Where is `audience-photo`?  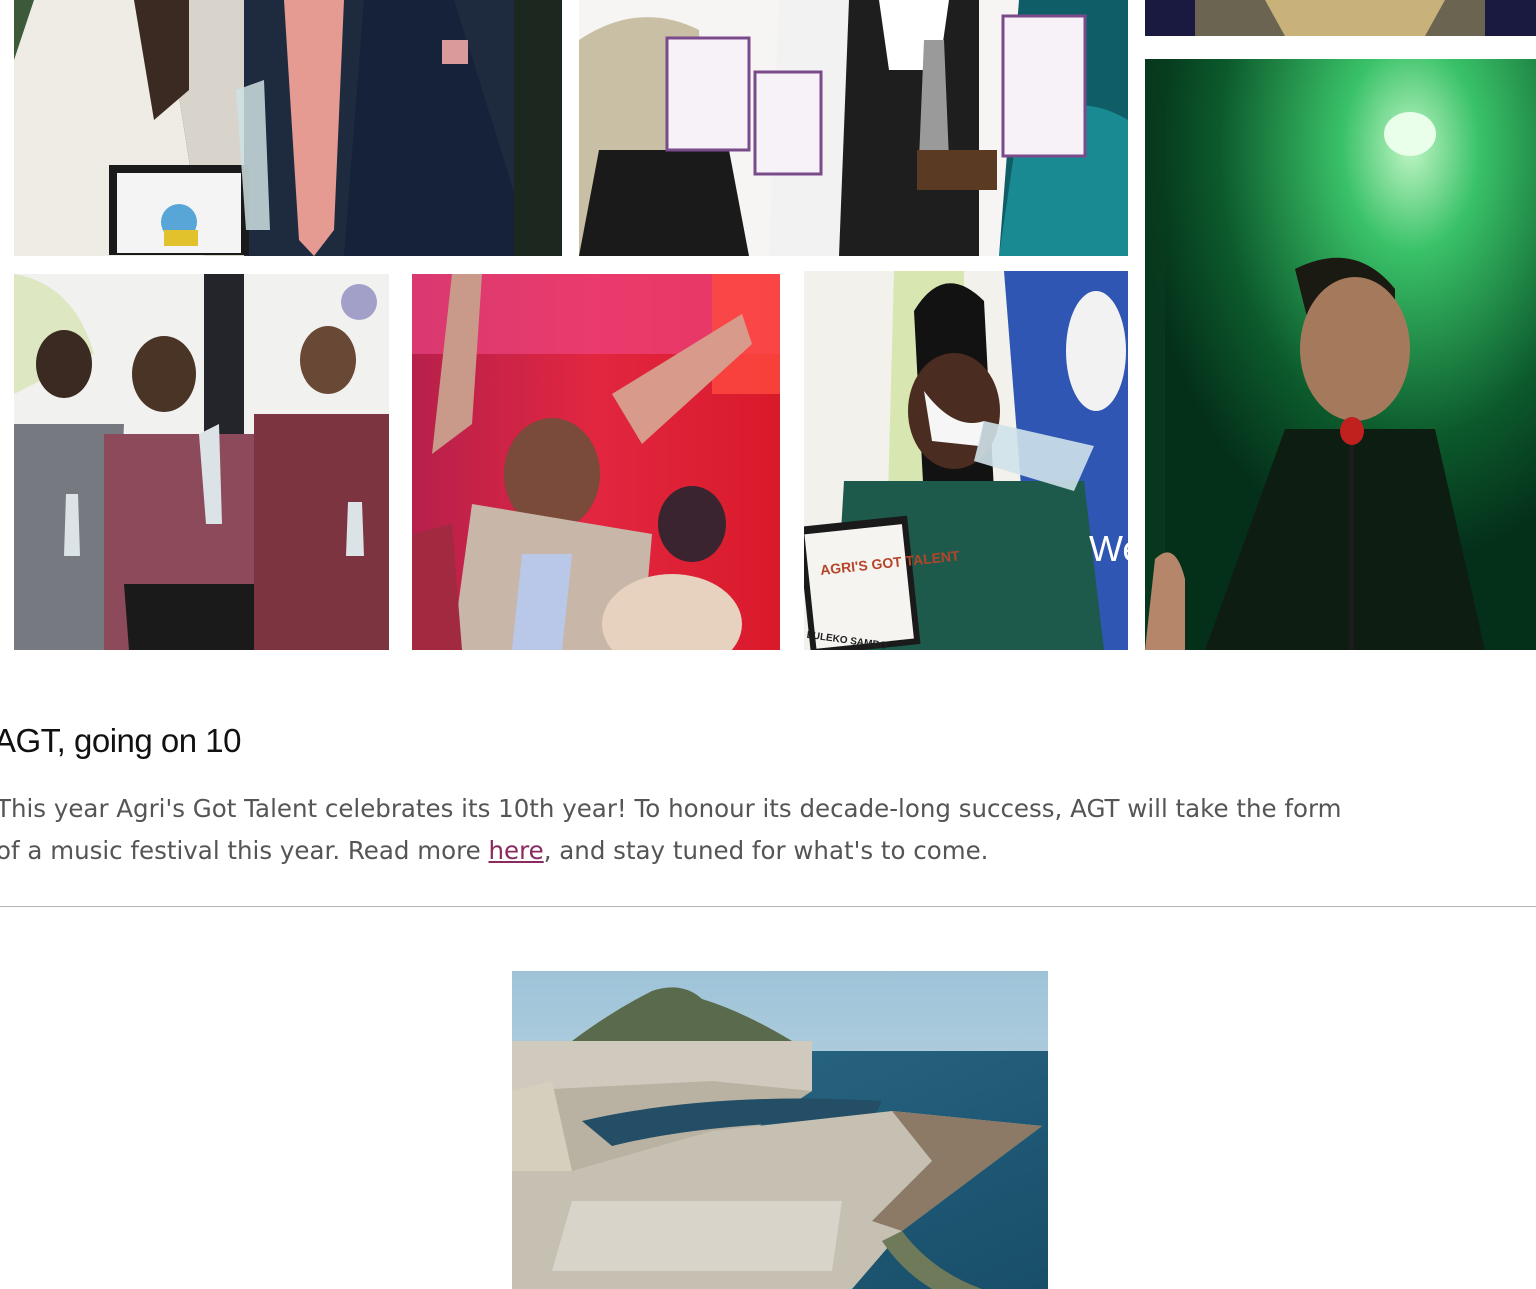 audience-photo is located at coordinates (596, 462).